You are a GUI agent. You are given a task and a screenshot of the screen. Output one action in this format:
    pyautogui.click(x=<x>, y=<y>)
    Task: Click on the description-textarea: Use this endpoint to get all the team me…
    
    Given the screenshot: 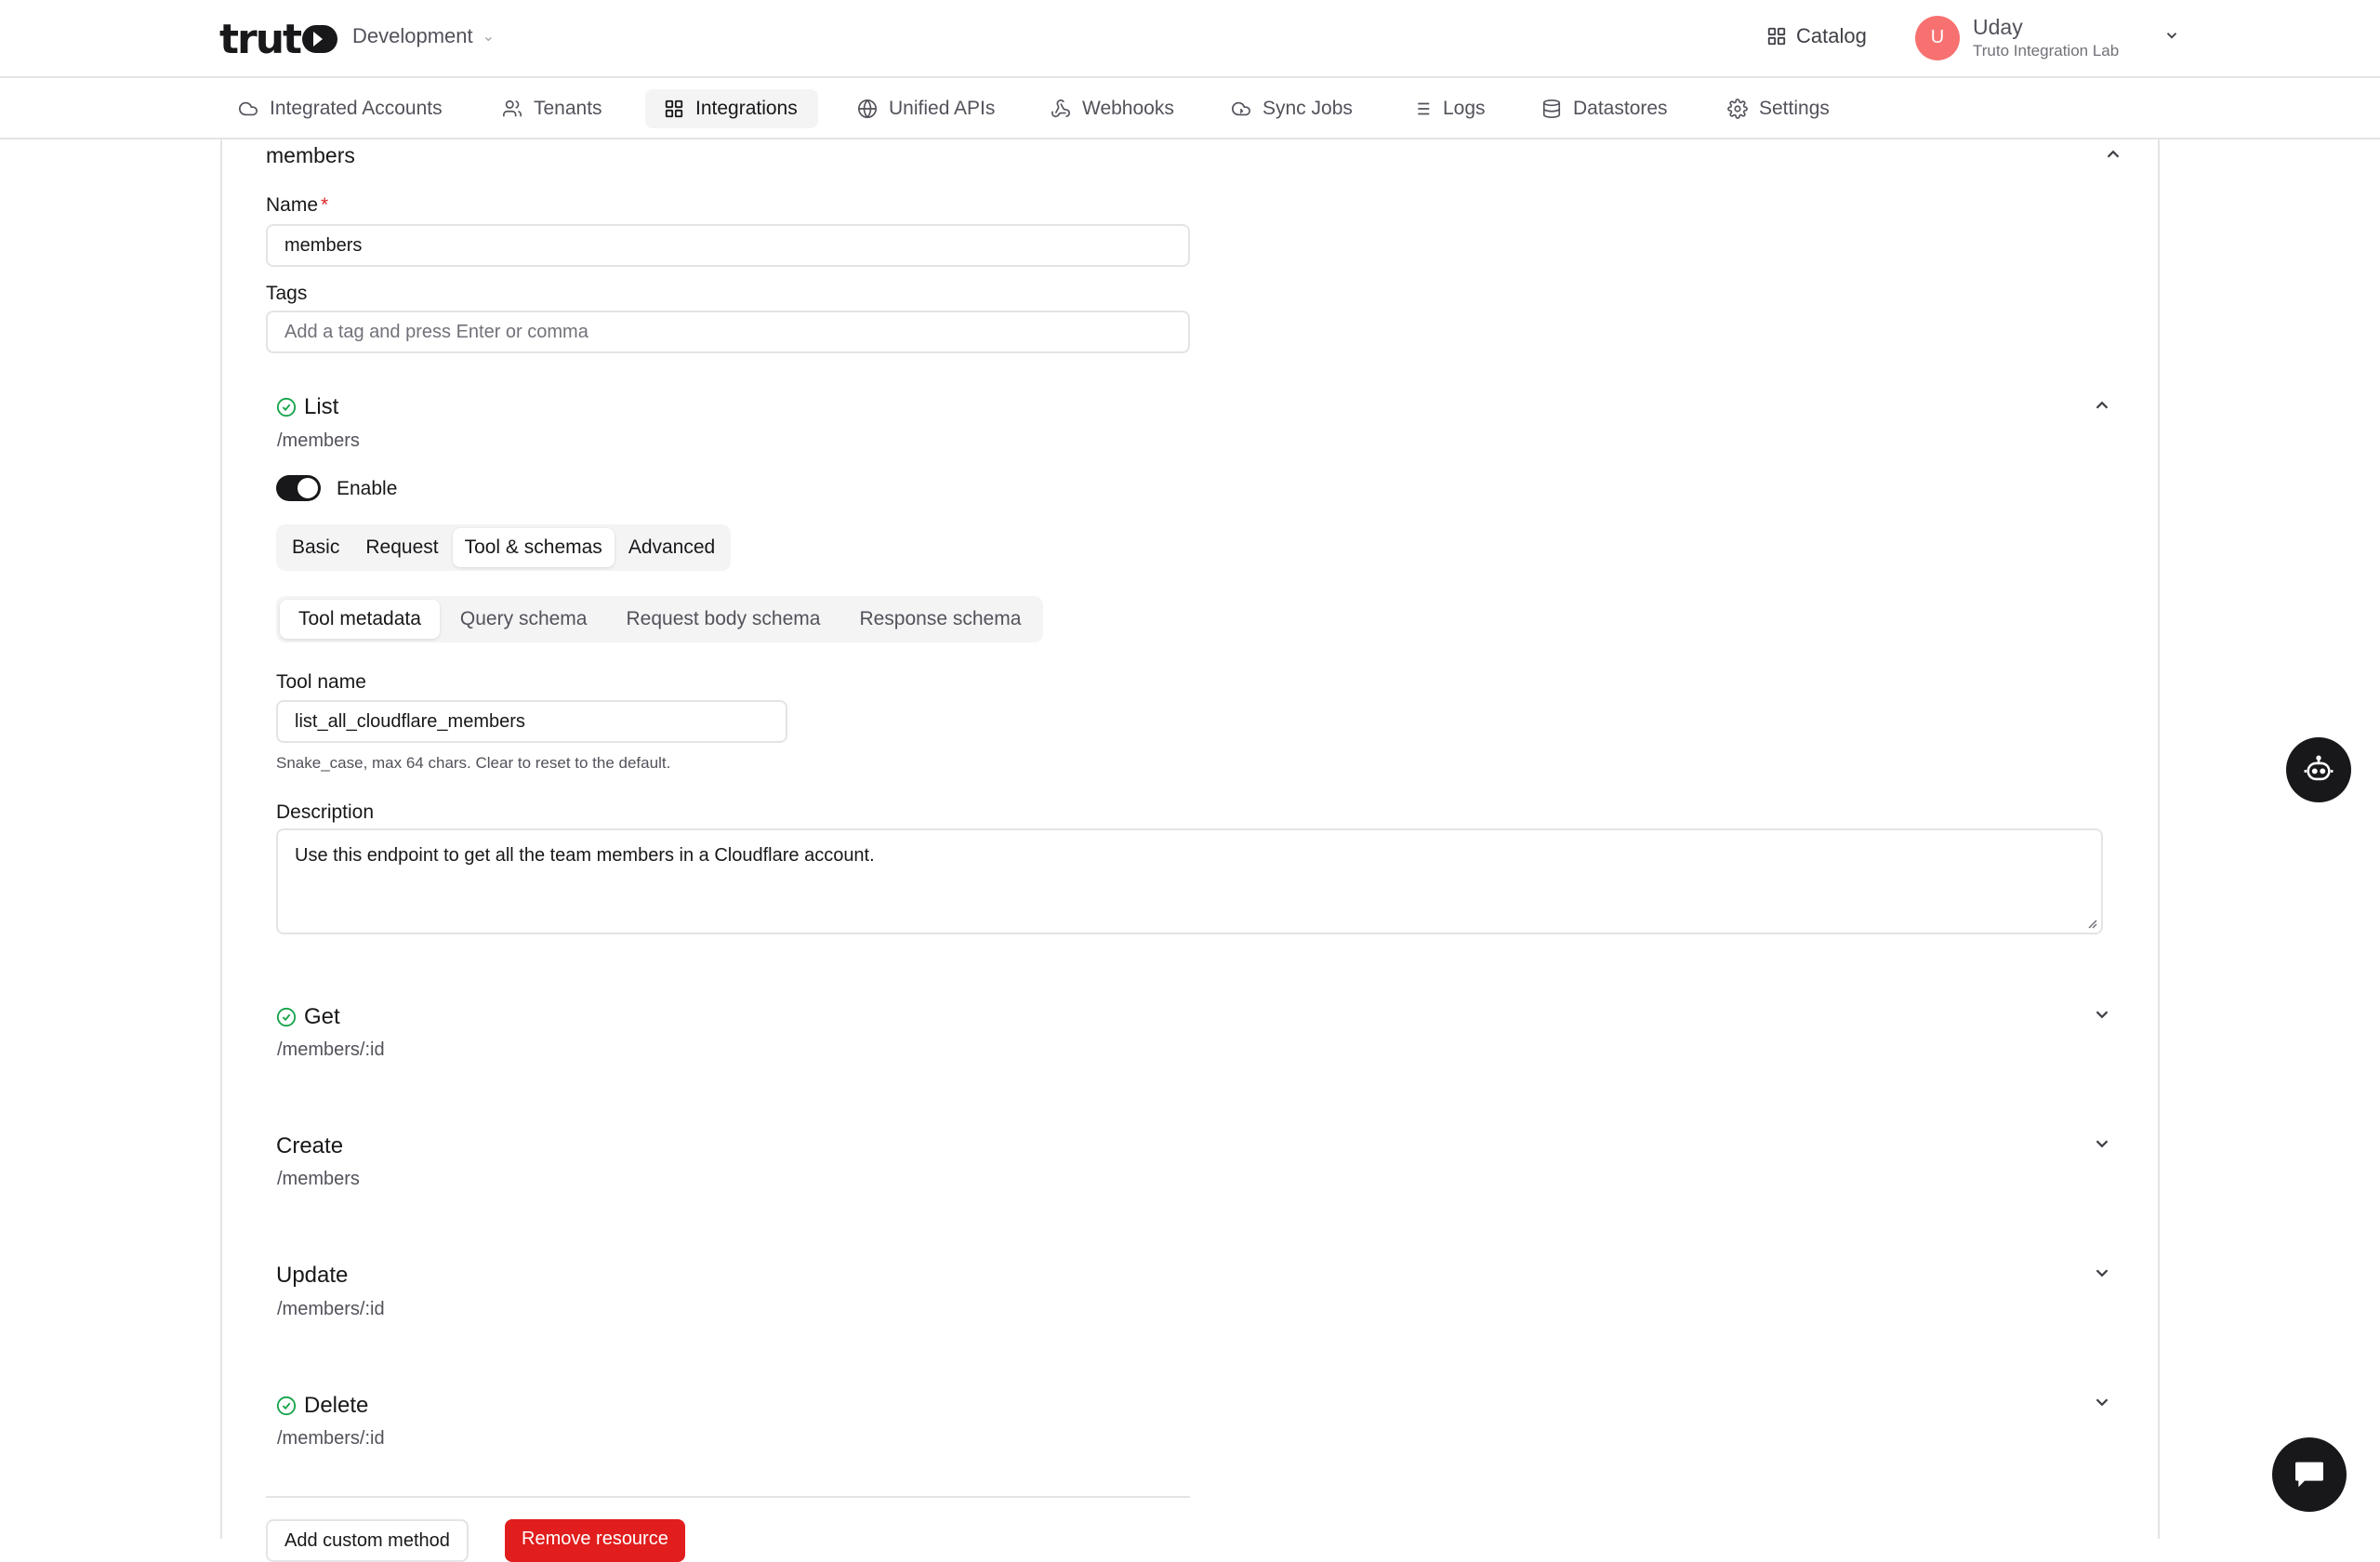 What is the action you would take?
    pyautogui.click(x=1189, y=881)
    